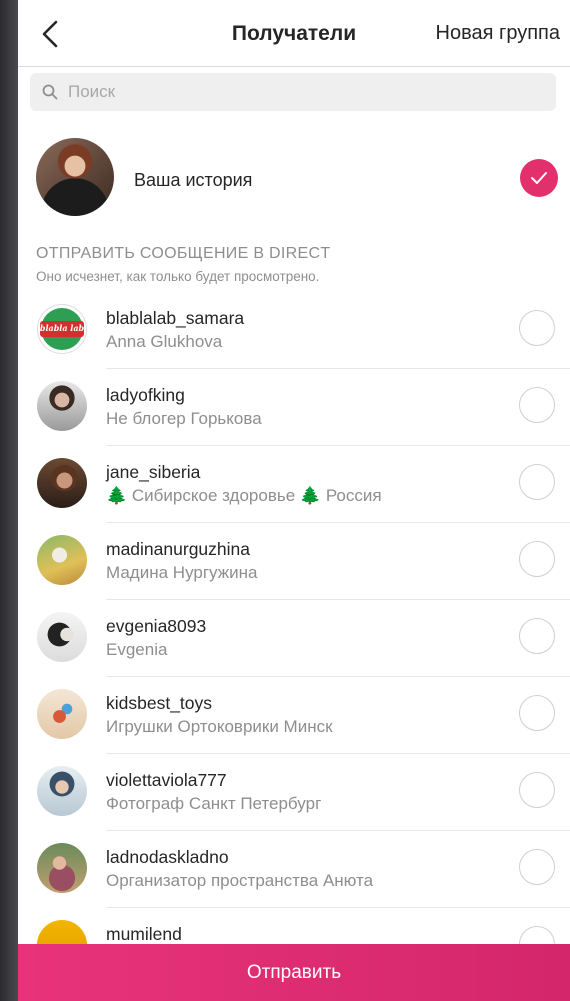  I want to click on full-name: Не блогер Горькова, so click(184, 418).